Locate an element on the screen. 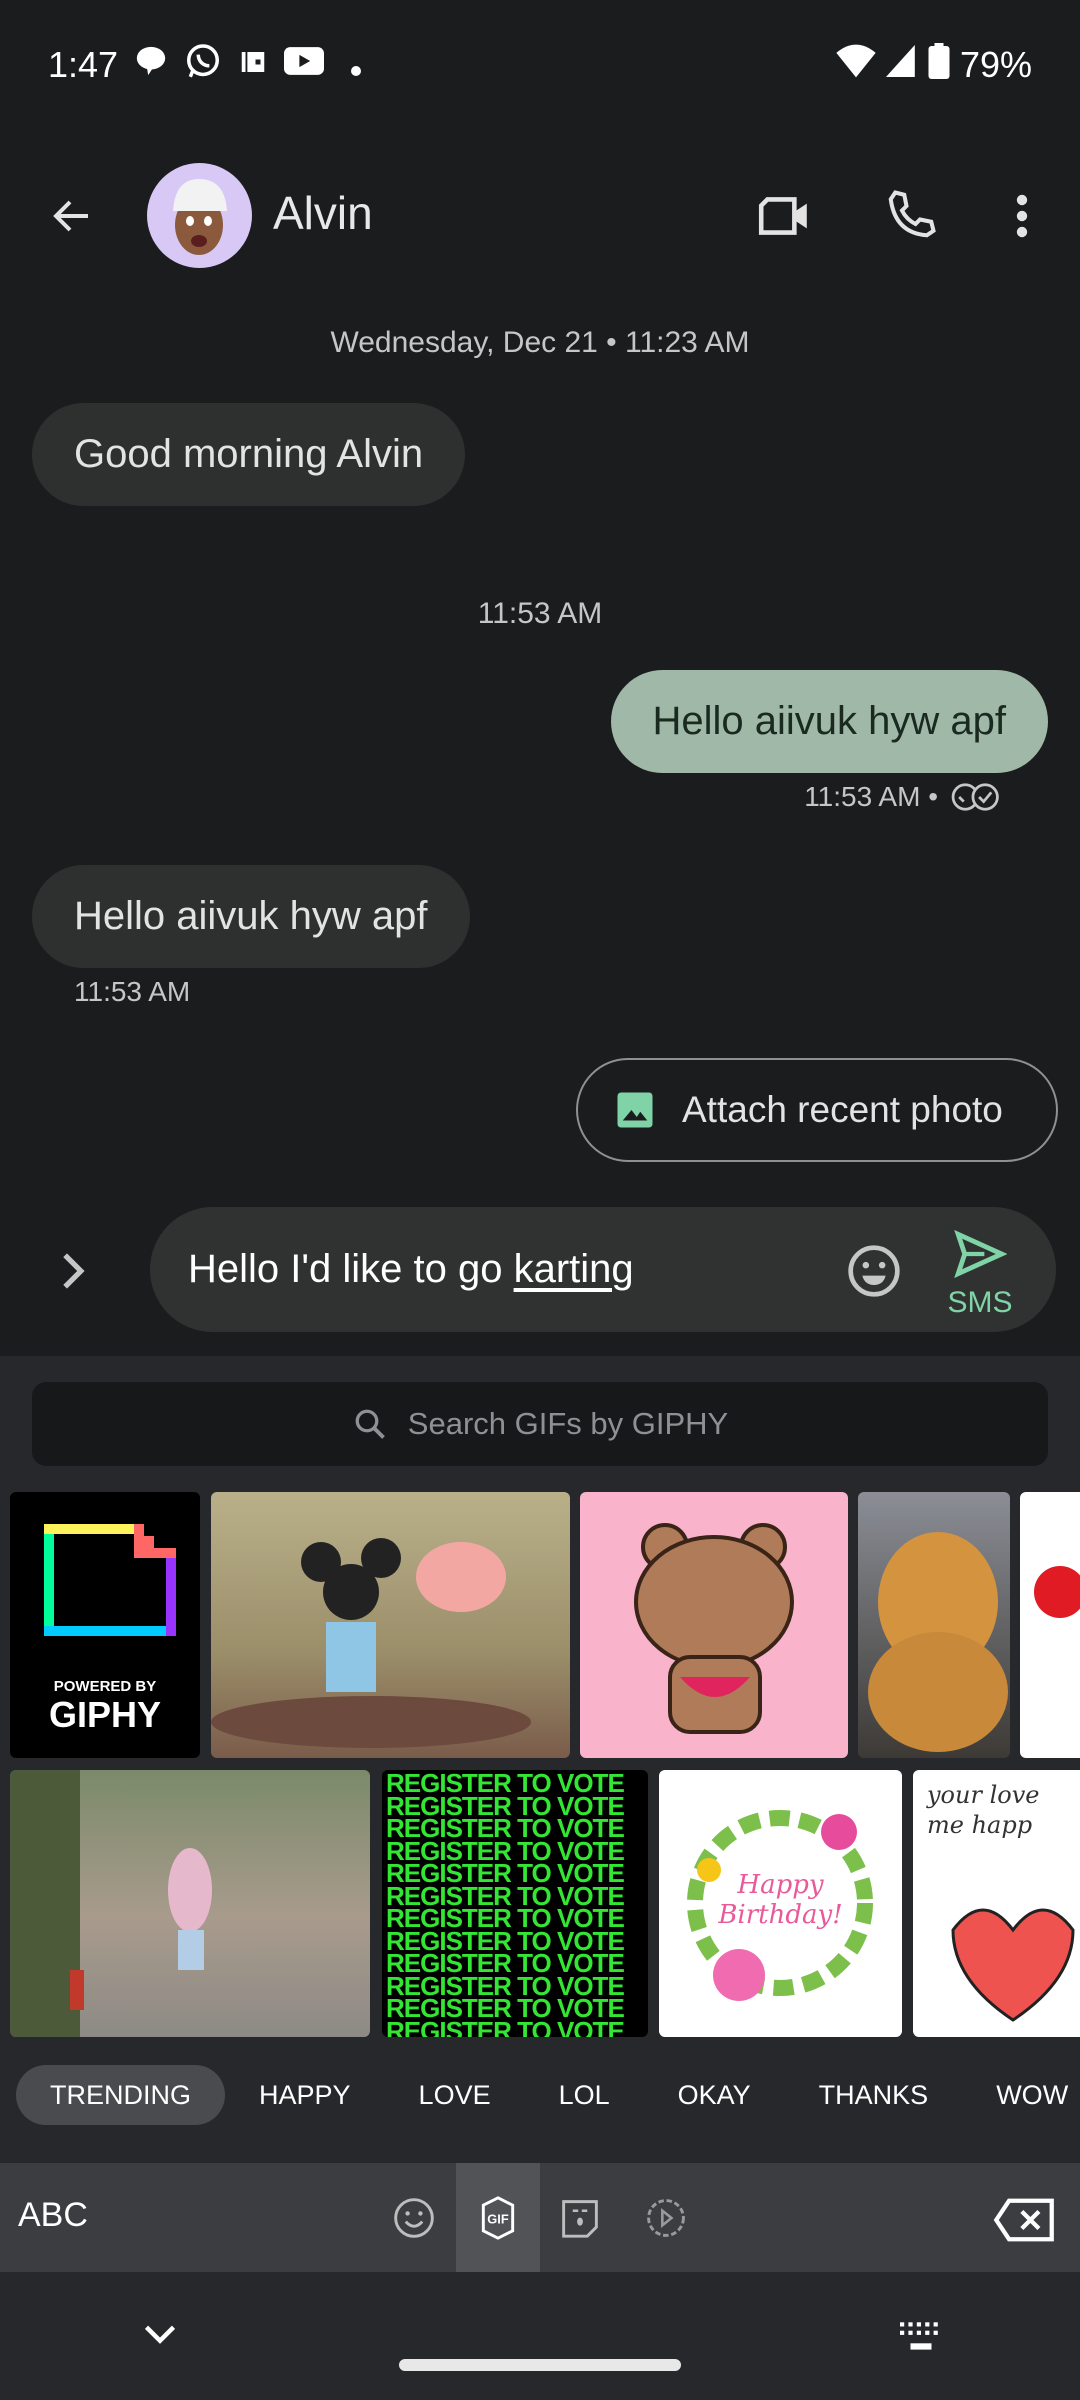  message-meta: 11:53 AM • is located at coordinates (903, 797).